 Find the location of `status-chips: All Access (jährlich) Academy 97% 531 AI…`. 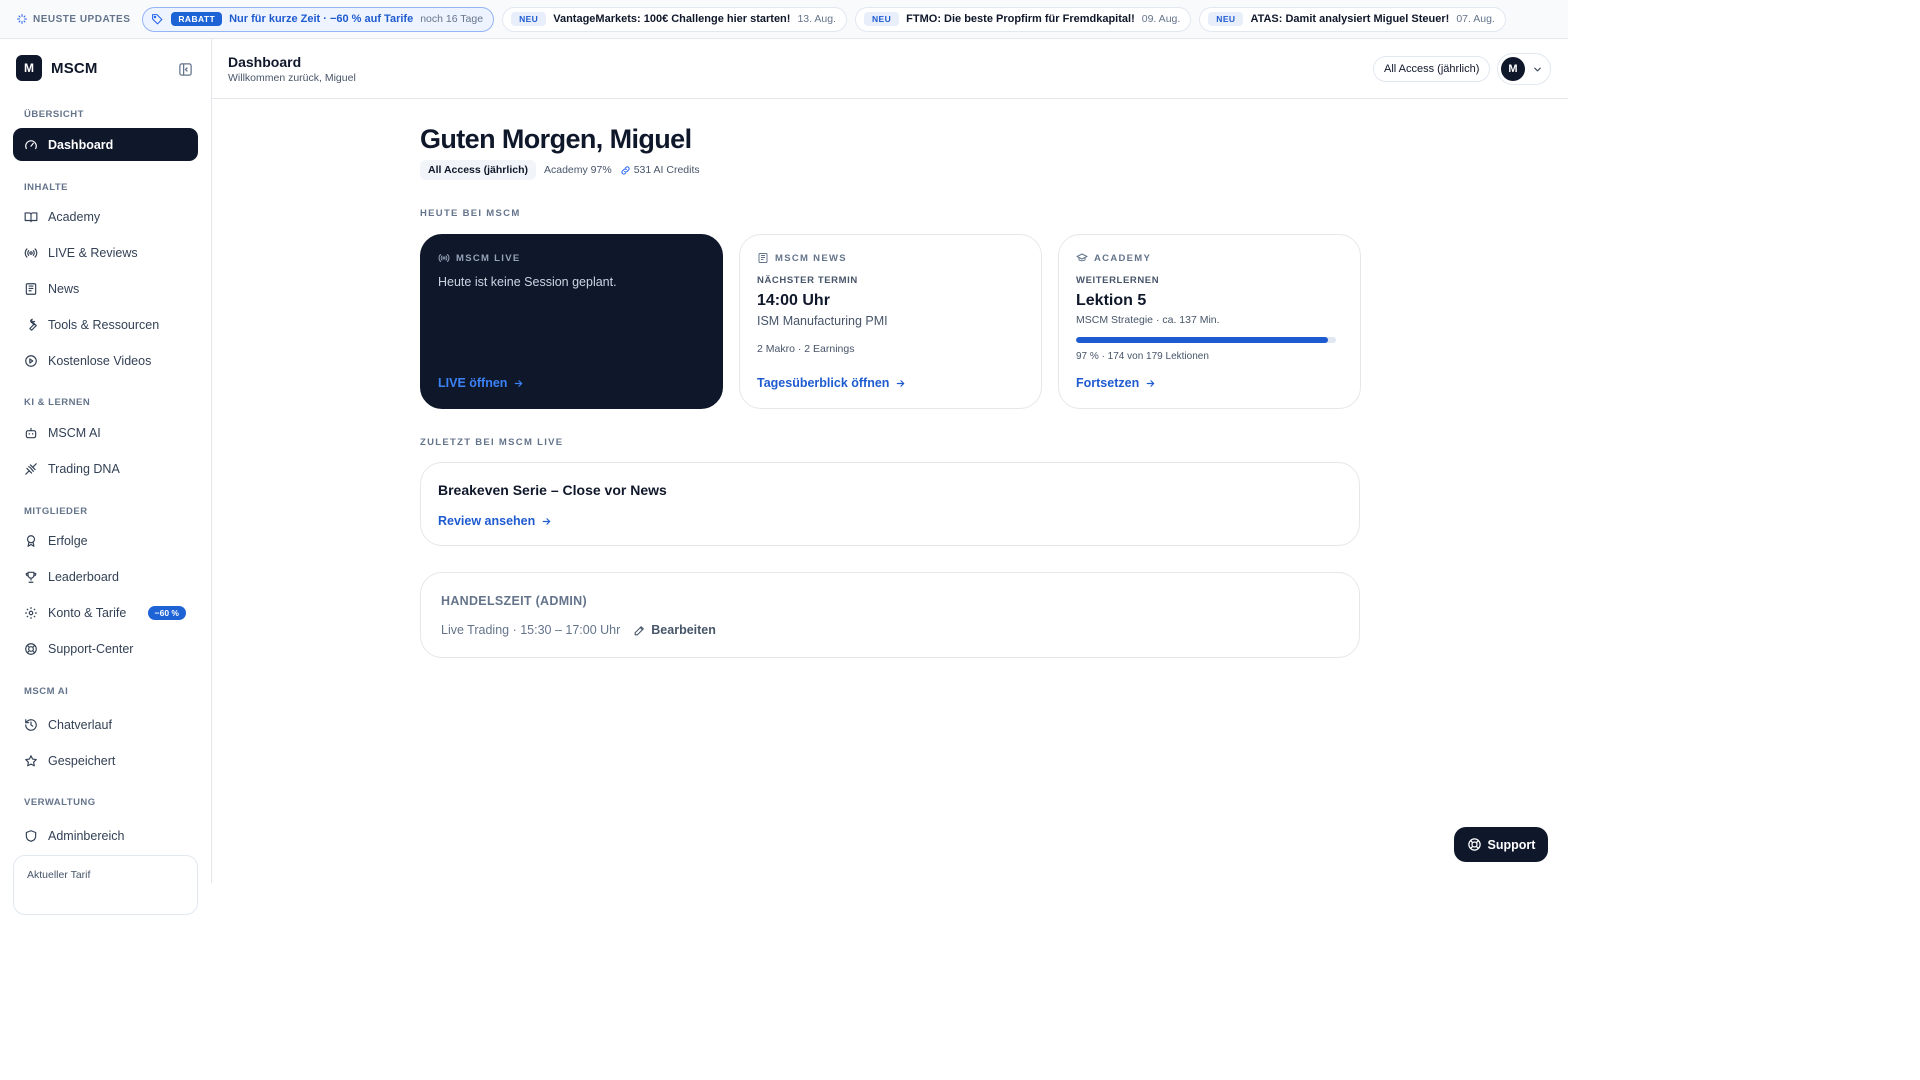

status-chips: All Access (jährlich) Academy 97% 531 AI… is located at coordinates (560, 170).